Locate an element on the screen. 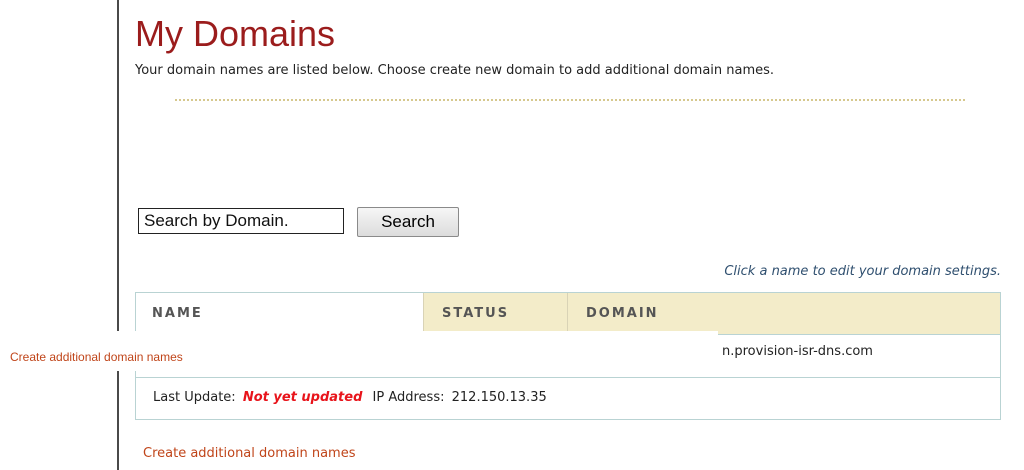  last-update-value: Not yet updated is located at coordinates (302, 397).